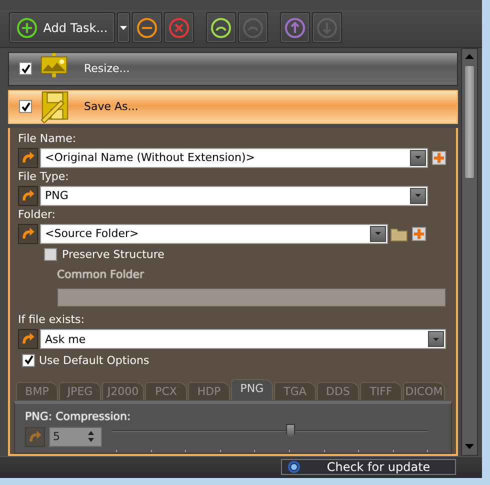  What do you see at coordinates (327, 27) in the screenshot?
I see `arrow-down-icon` at bounding box center [327, 27].